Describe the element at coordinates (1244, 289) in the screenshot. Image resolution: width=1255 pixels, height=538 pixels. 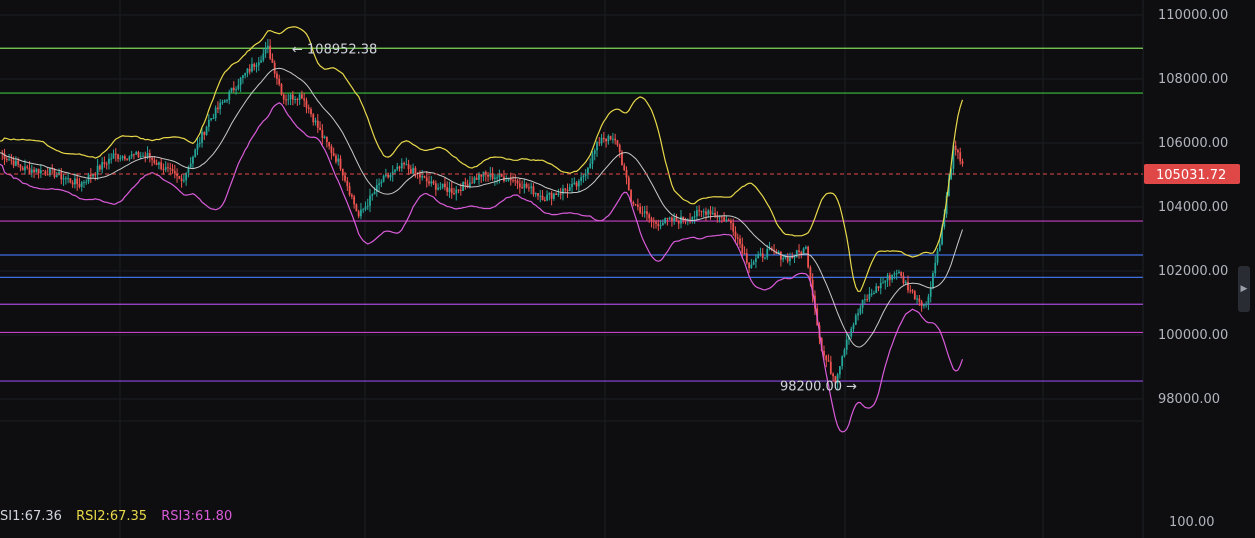
I see `price-scale-collapse-handle: ▶` at that location.